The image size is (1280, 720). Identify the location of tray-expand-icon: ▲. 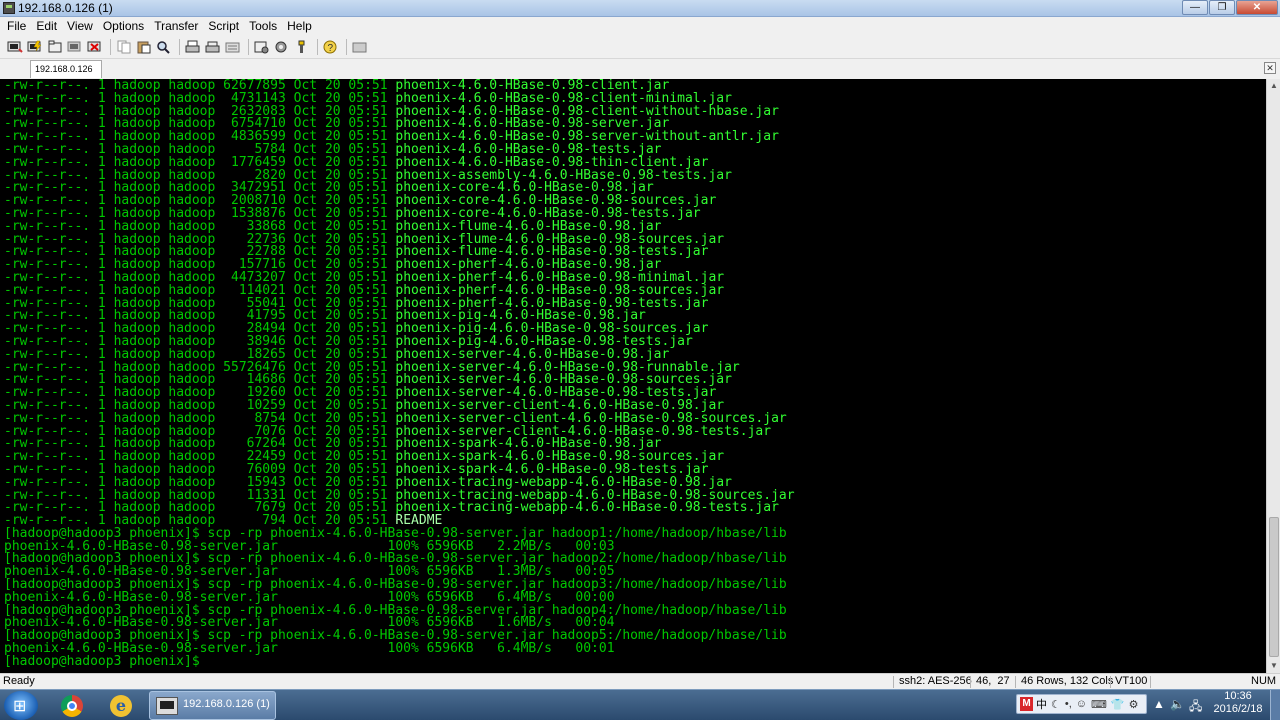
(1159, 704).